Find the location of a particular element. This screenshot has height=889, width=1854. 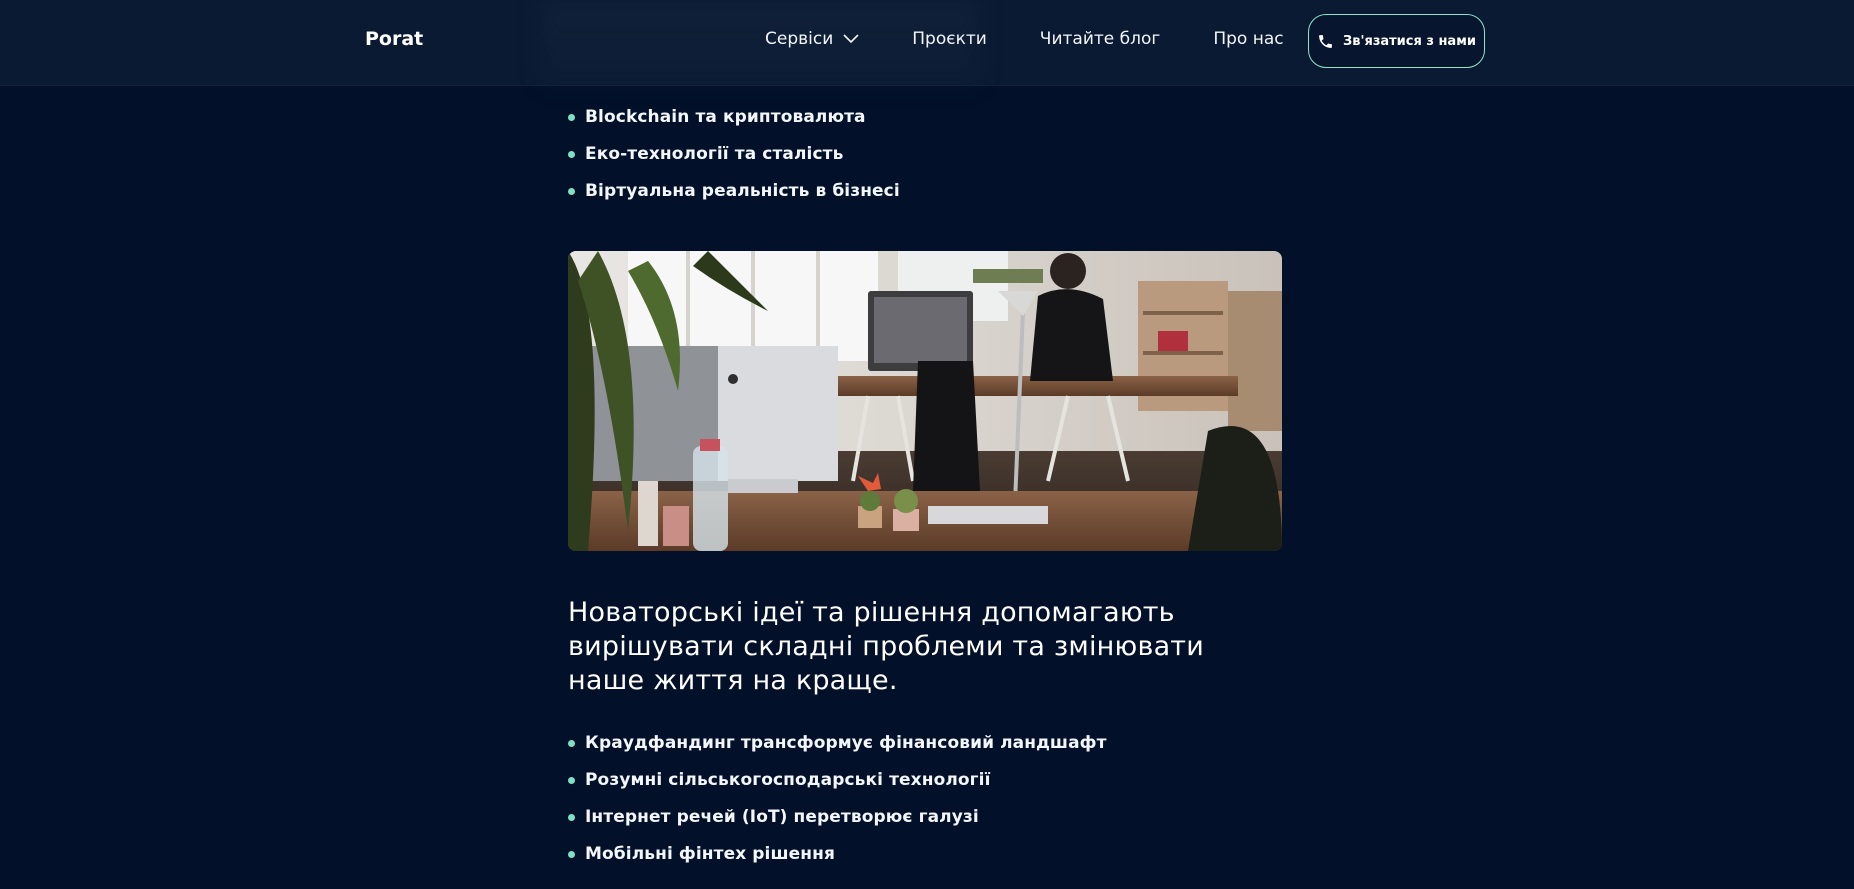

contact-us-button: Зв'язатися з нами is located at coordinates (1396, 41).